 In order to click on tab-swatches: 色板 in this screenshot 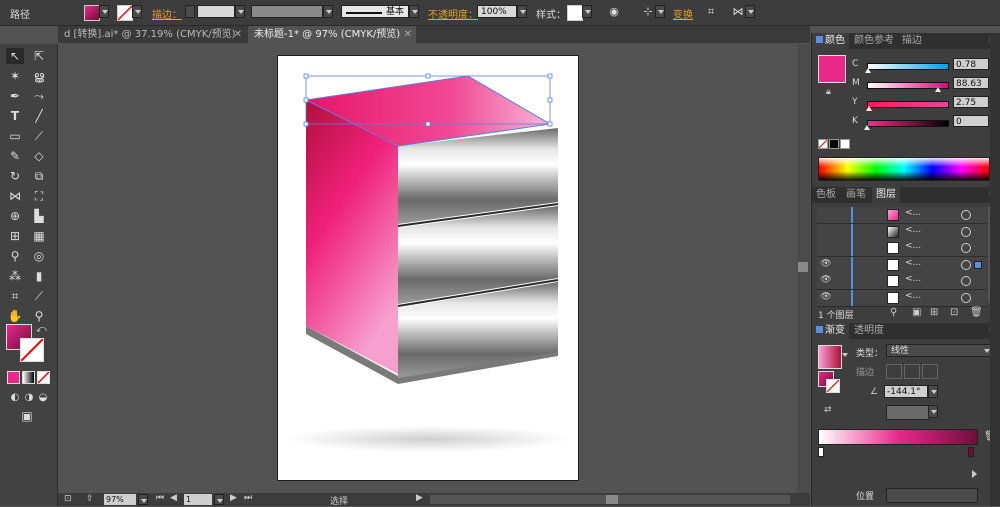, I will do `click(826, 195)`.